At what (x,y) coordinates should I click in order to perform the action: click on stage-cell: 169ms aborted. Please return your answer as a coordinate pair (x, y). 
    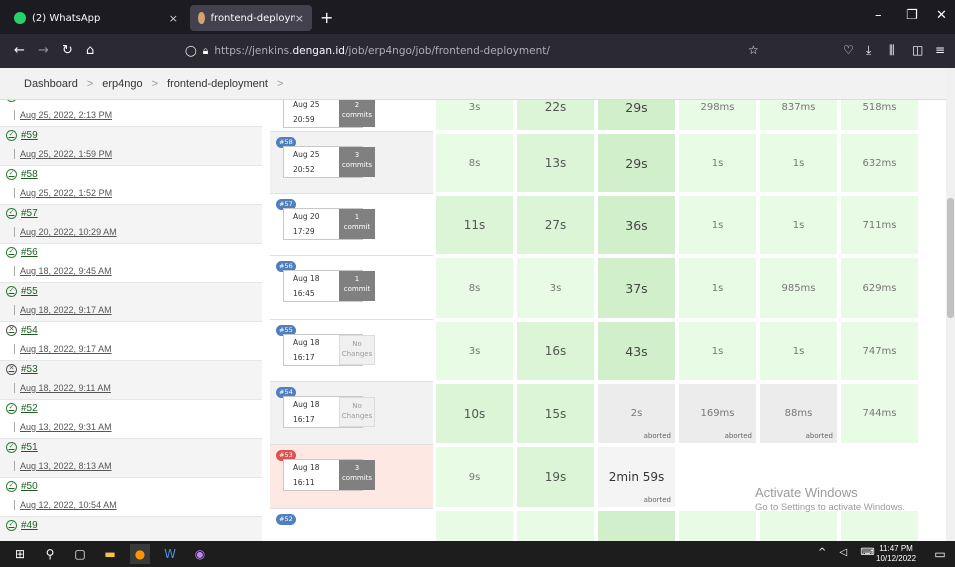
    Looking at the image, I should click on (717, 413).